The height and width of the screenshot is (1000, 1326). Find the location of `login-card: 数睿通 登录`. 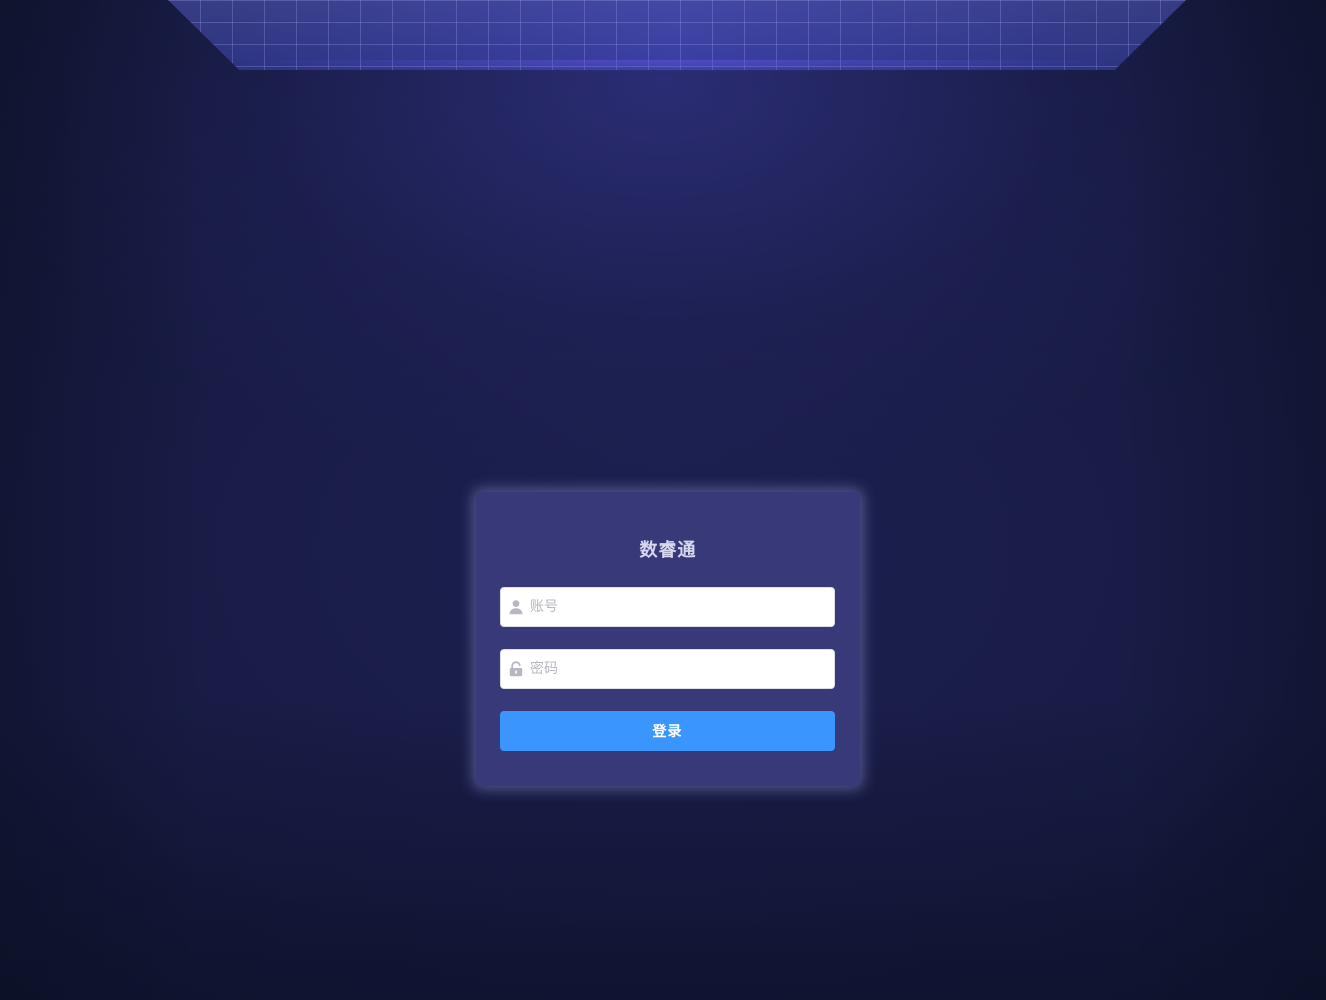

login-card: 数睿通 登录 is located at coordinates (668, 639).